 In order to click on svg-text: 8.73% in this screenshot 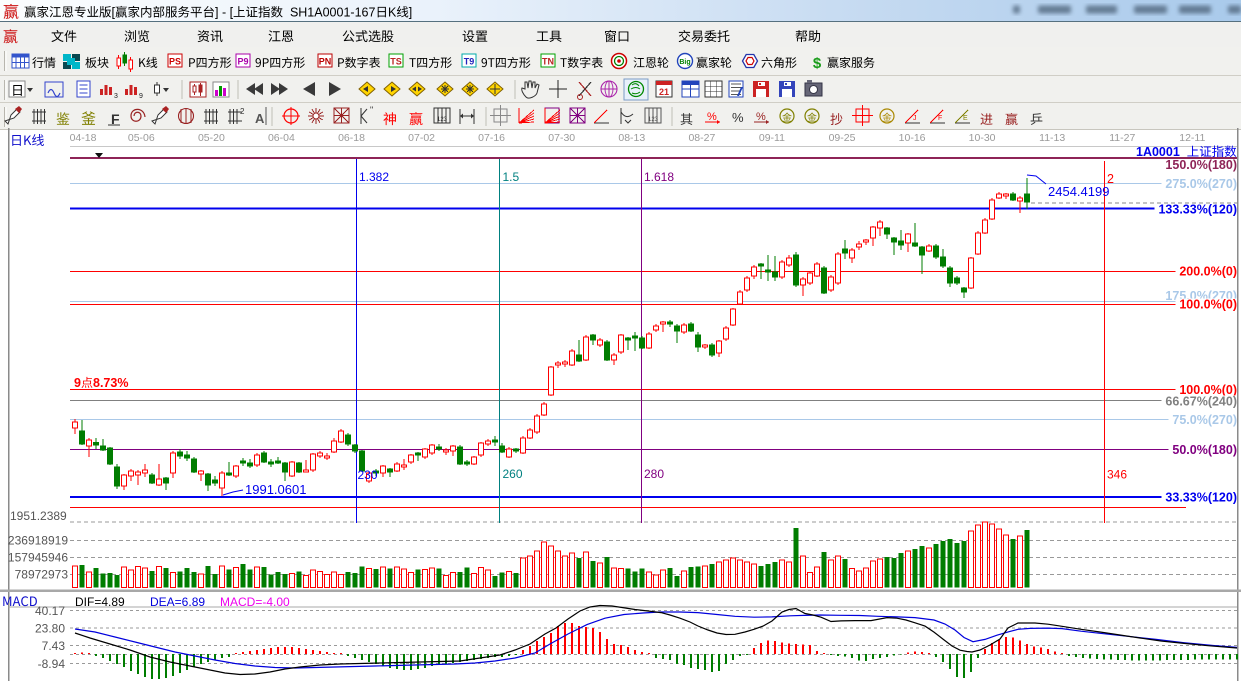, I will do `click(110, 383)`.